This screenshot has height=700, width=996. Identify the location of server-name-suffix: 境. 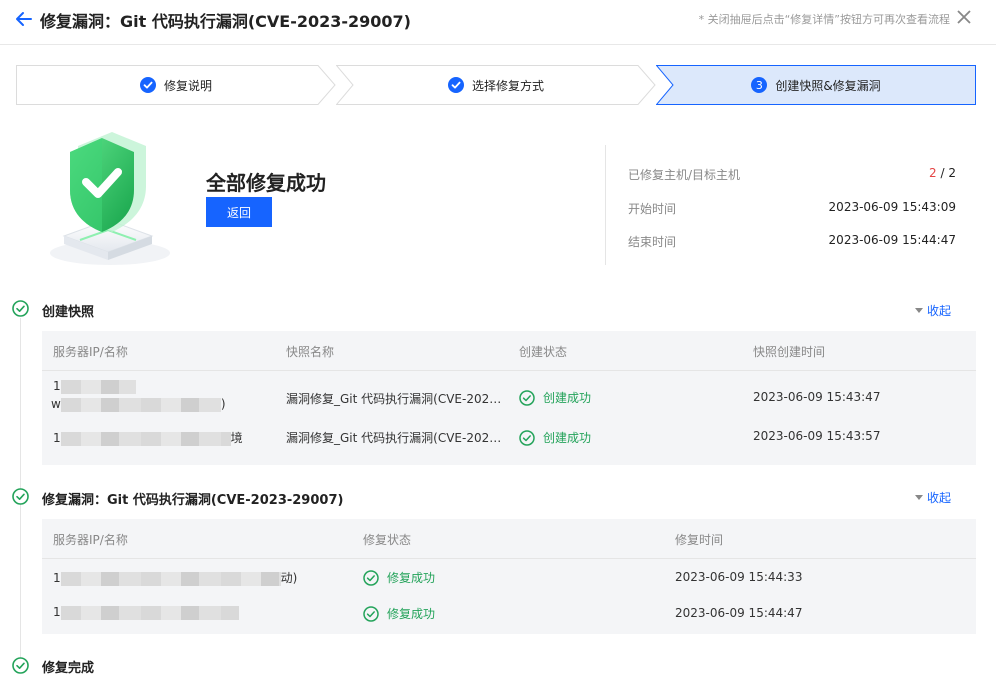
(236, 438).